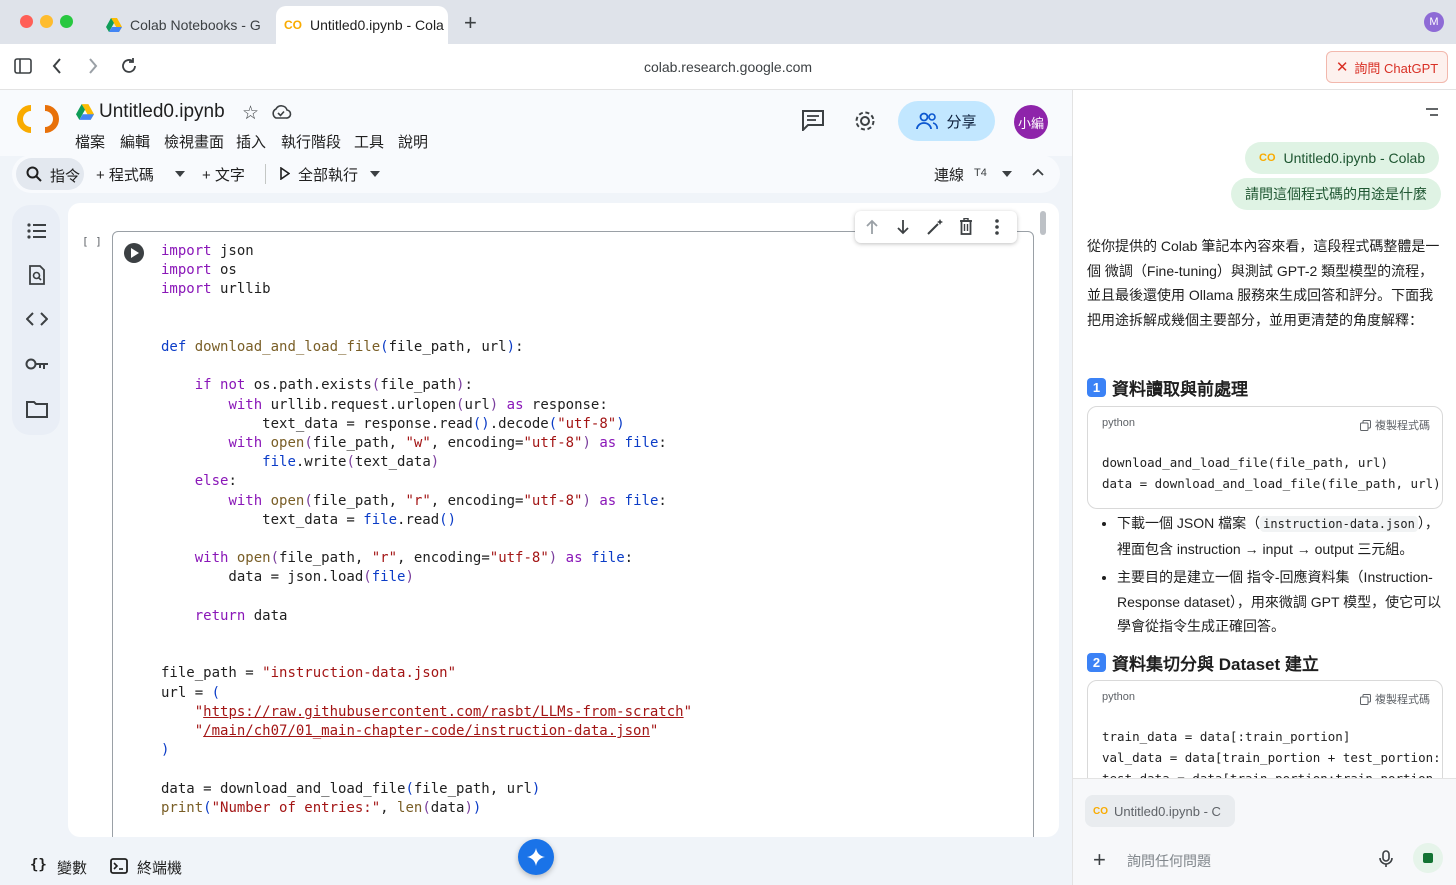 This screenshot has width=1456, height=885. What do you see at coordinates (159, 867) in the screenshot?
I see `terminal-button: 終端機` at bounding box center [159, 867].